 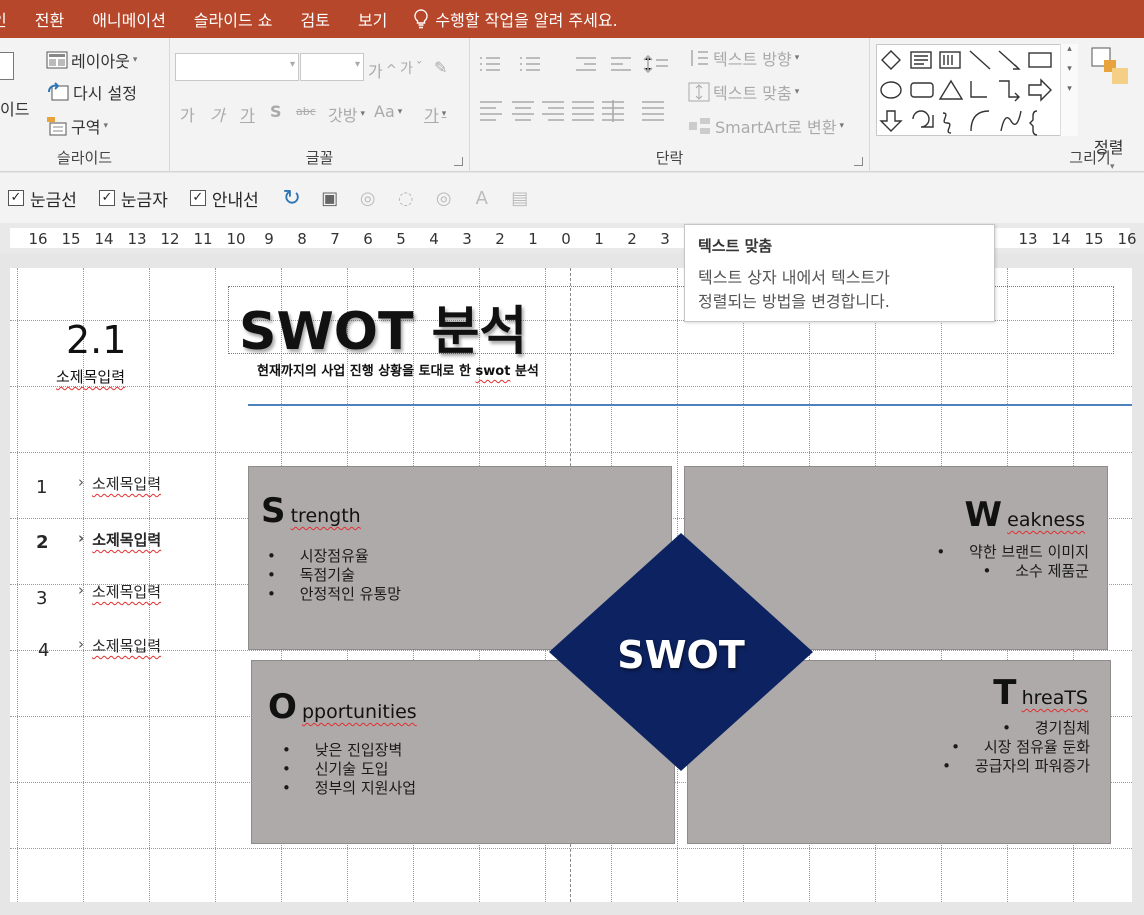 I want to click on shape-fill-icon: ◎, so click(x=368, y=198).